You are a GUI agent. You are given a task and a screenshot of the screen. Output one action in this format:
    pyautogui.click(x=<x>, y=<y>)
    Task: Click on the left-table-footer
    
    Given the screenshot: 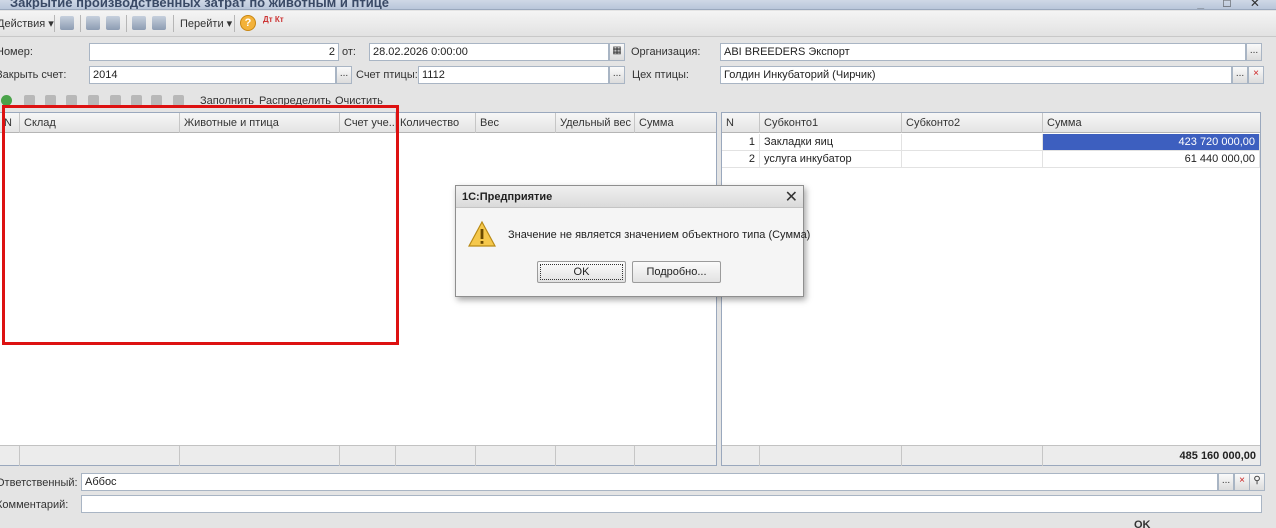 What is the action you would take?
    pyautogui.click(x=358, y=455)
    